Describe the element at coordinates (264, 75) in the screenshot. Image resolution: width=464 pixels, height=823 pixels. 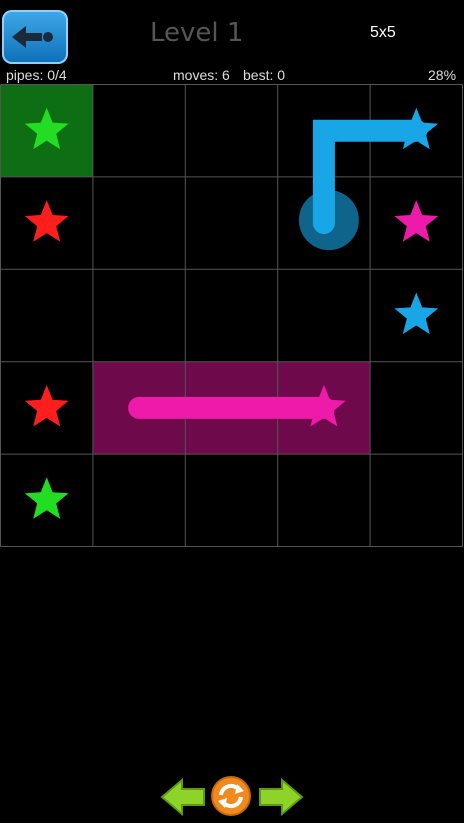
I see `best-counter: best: 0` at that location.